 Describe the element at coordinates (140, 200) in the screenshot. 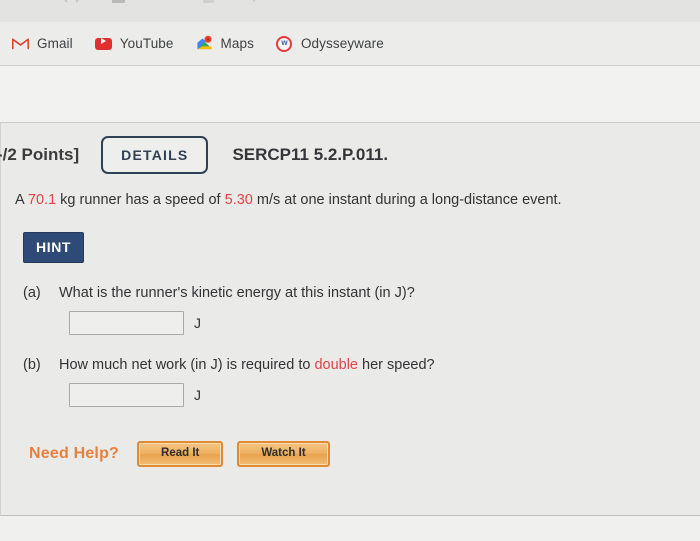

I see `statement-mid: kg runner has a speed of` at that location.